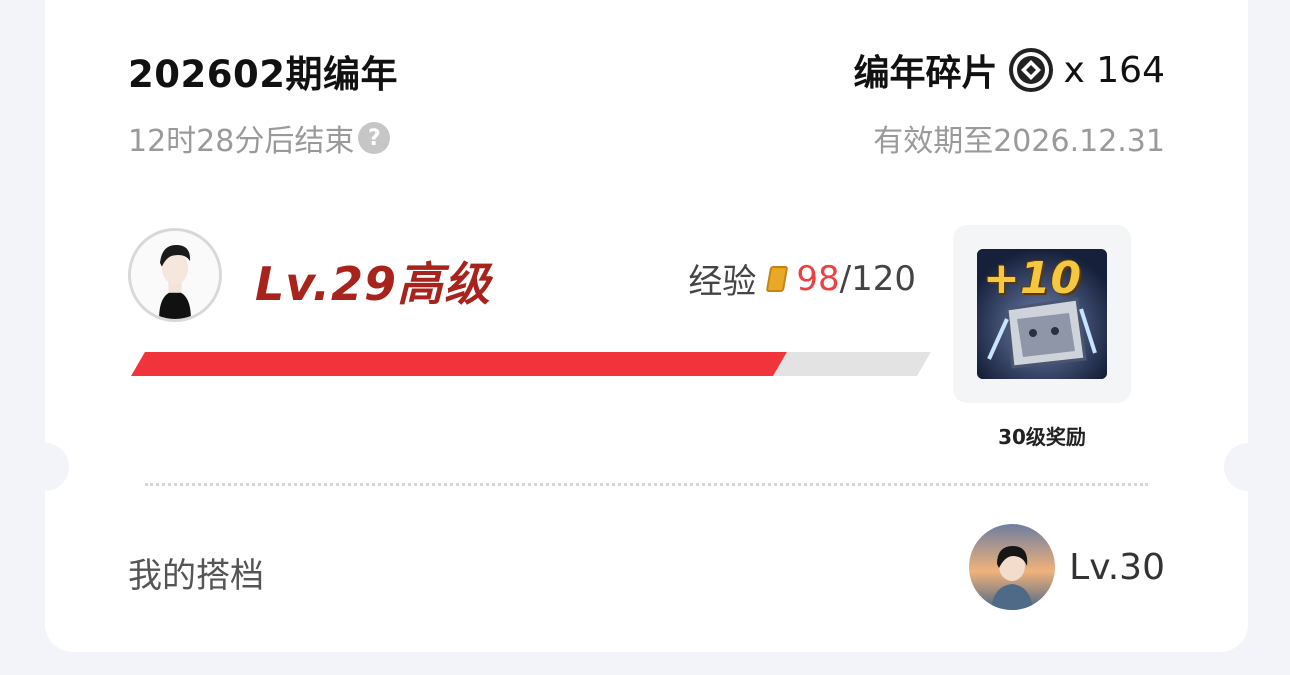 This screenshot has height=675, width=1290. What do you see at coordinates (1032, 278) in the screenshot?
I see `reward-badge: +10` at bounding box center [1032, 278].